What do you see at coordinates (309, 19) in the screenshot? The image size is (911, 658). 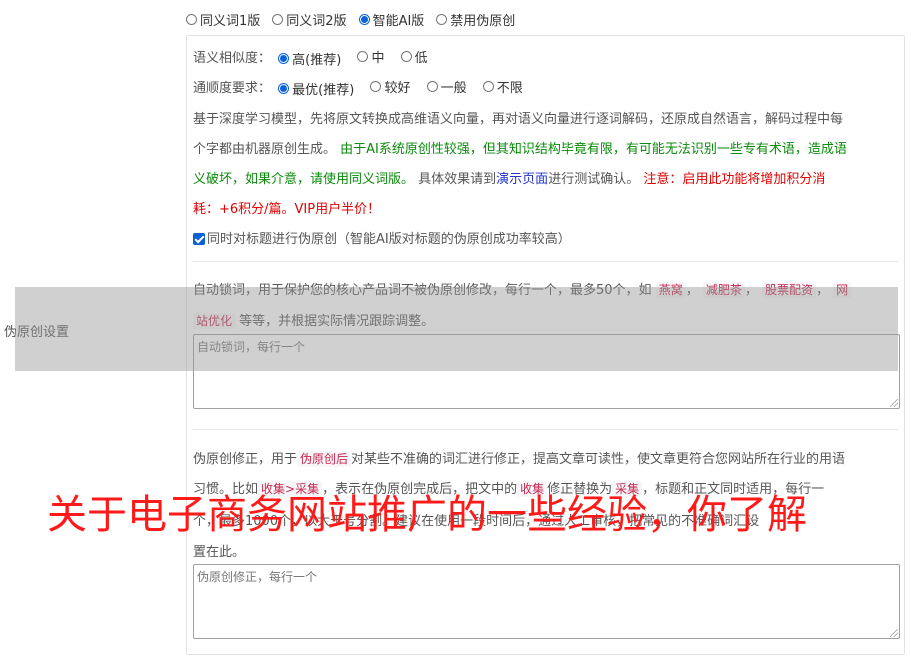 I see `mode-option-synonym2: 同义词2版` at bounding box center [309, 19].